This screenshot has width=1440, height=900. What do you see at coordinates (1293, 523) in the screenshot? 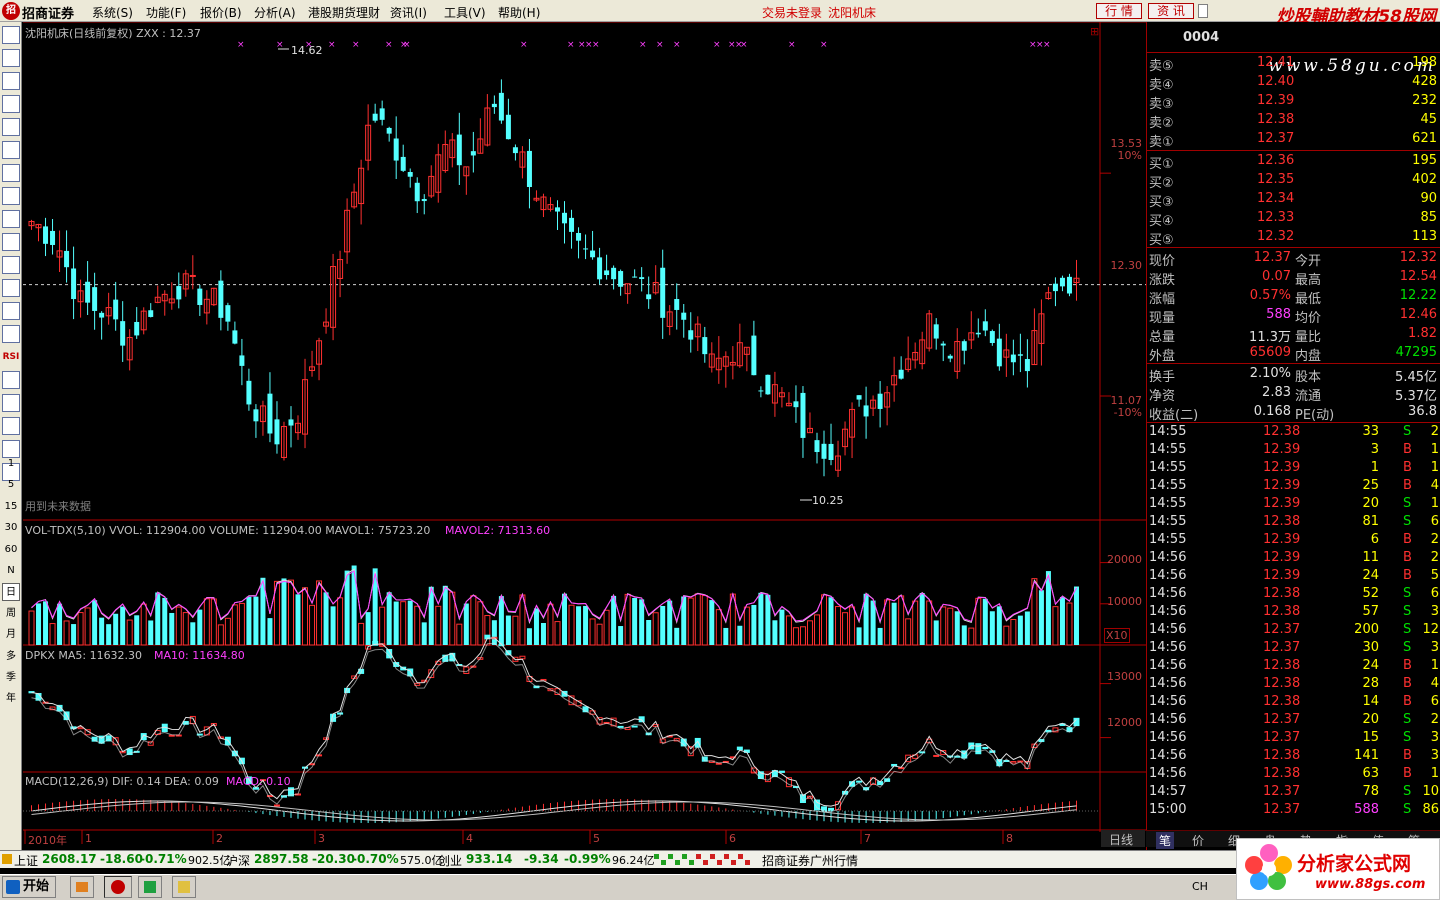
I see `tick-row: 14:55 12.38 81 S 6` at bounding box center [1293, 523].